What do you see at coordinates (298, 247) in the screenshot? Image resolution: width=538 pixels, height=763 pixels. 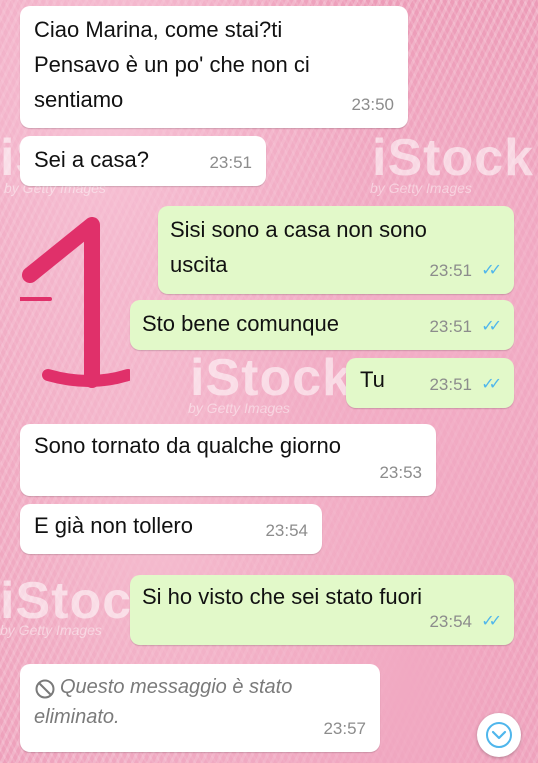 I see `message-text: Sisi sono a casa non sono uscita` at bounding box center [298, 247].